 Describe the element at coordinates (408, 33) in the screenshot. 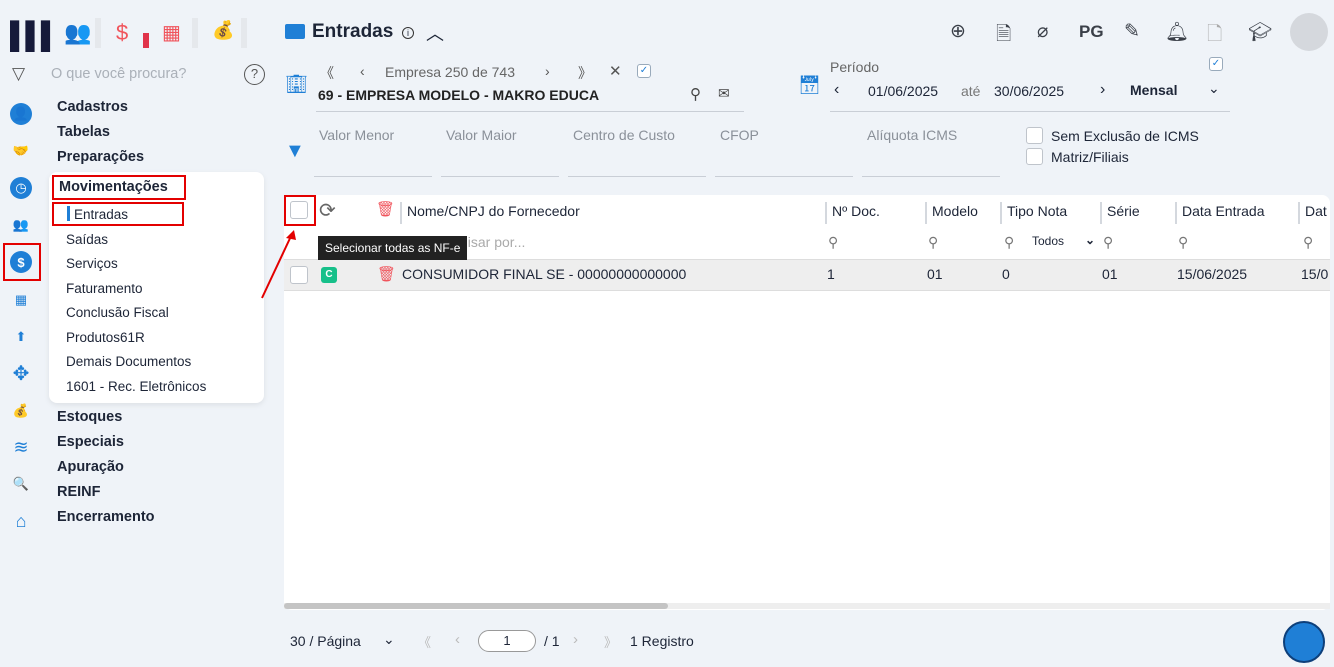

I see `info-icon: i` at that location.